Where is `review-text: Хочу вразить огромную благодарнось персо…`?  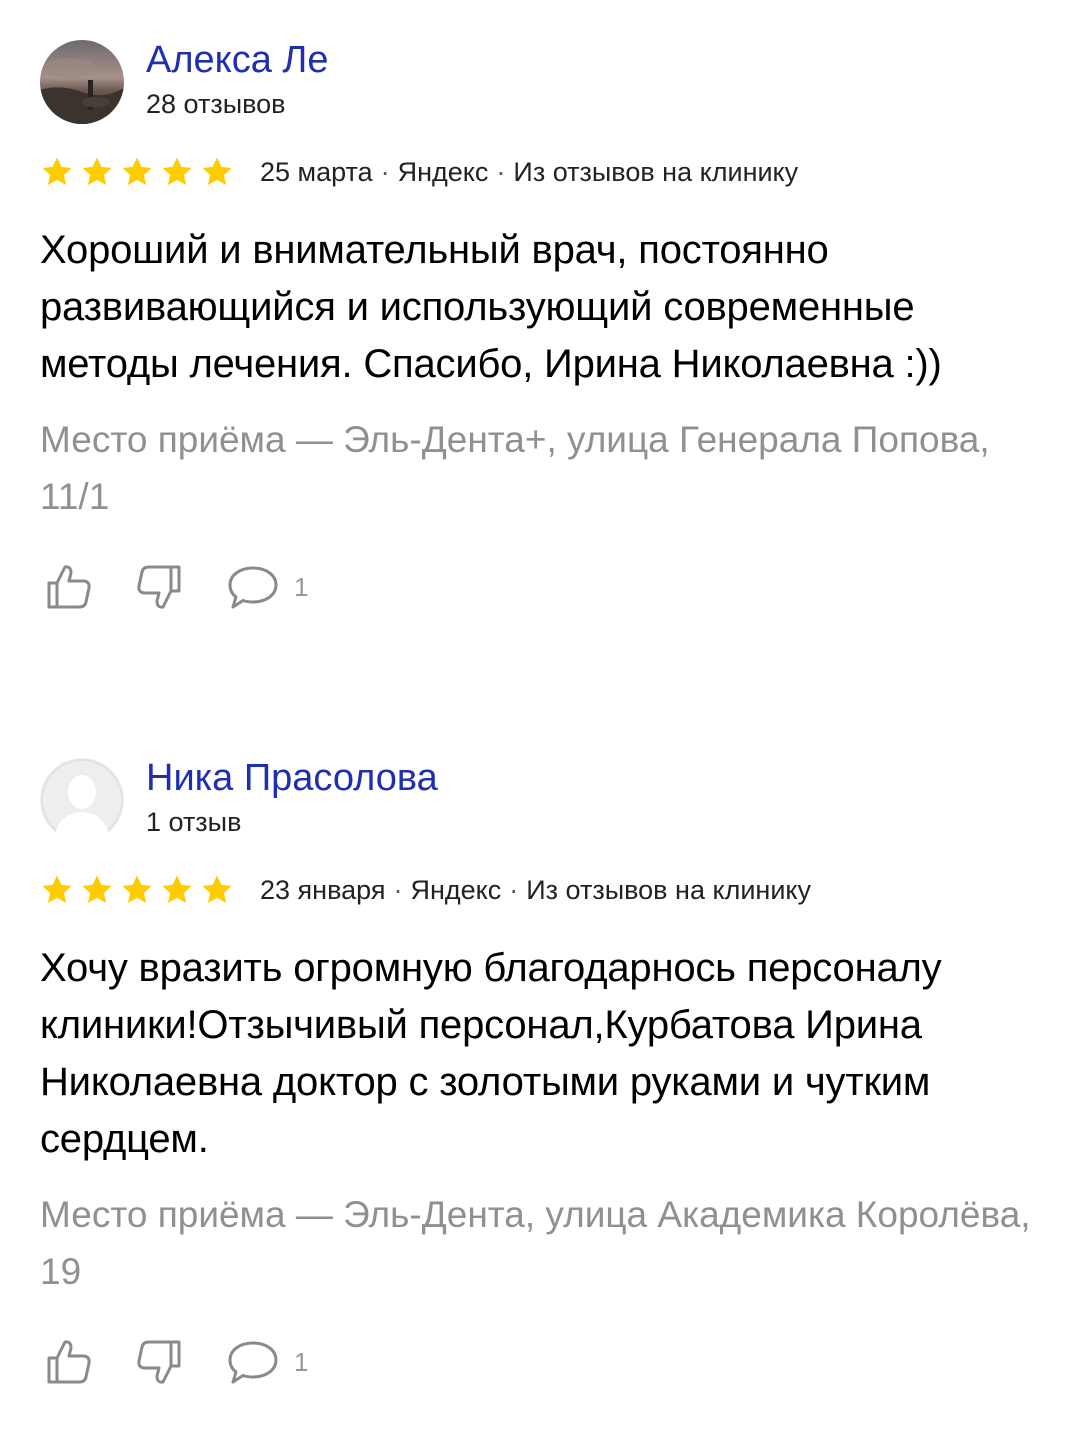 review-text: Хочу вразить огромную благодарнось персо… is located at coordinates (491, 1053).